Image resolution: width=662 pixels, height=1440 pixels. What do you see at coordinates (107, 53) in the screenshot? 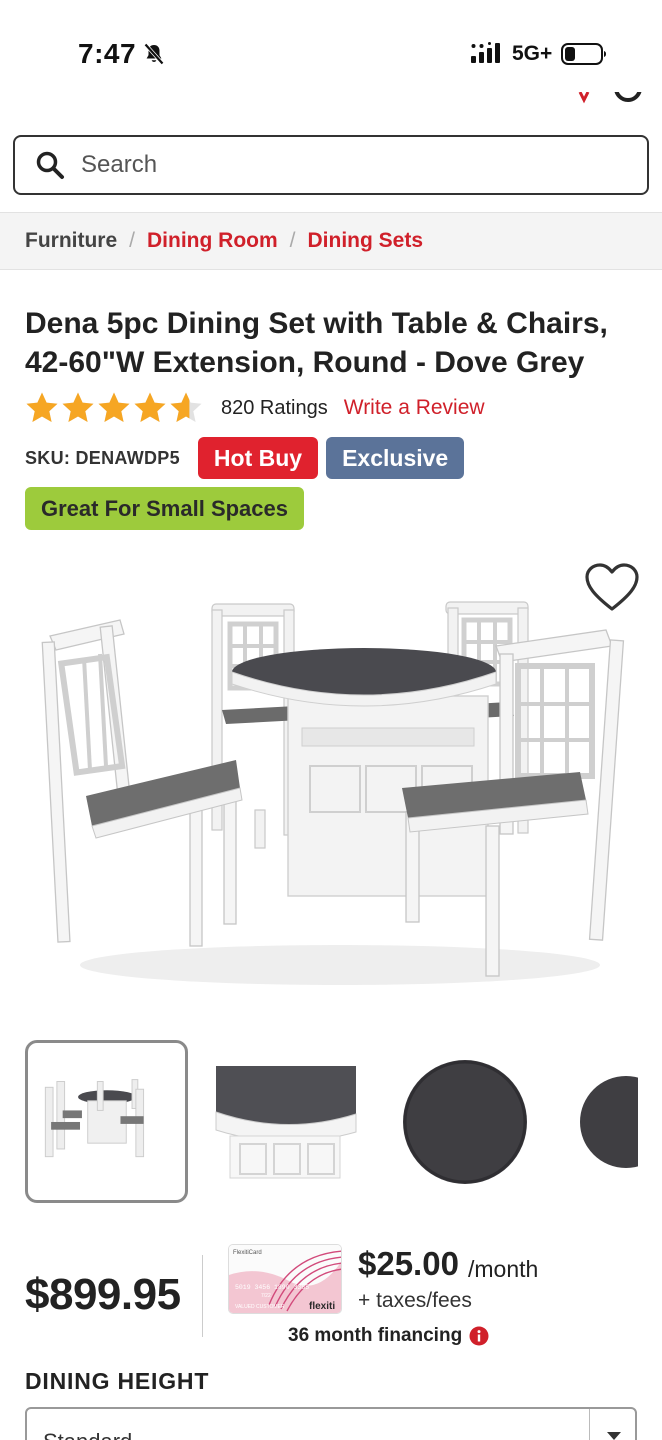
I see `status-time: 7:47` at bounding box center [107, 53].